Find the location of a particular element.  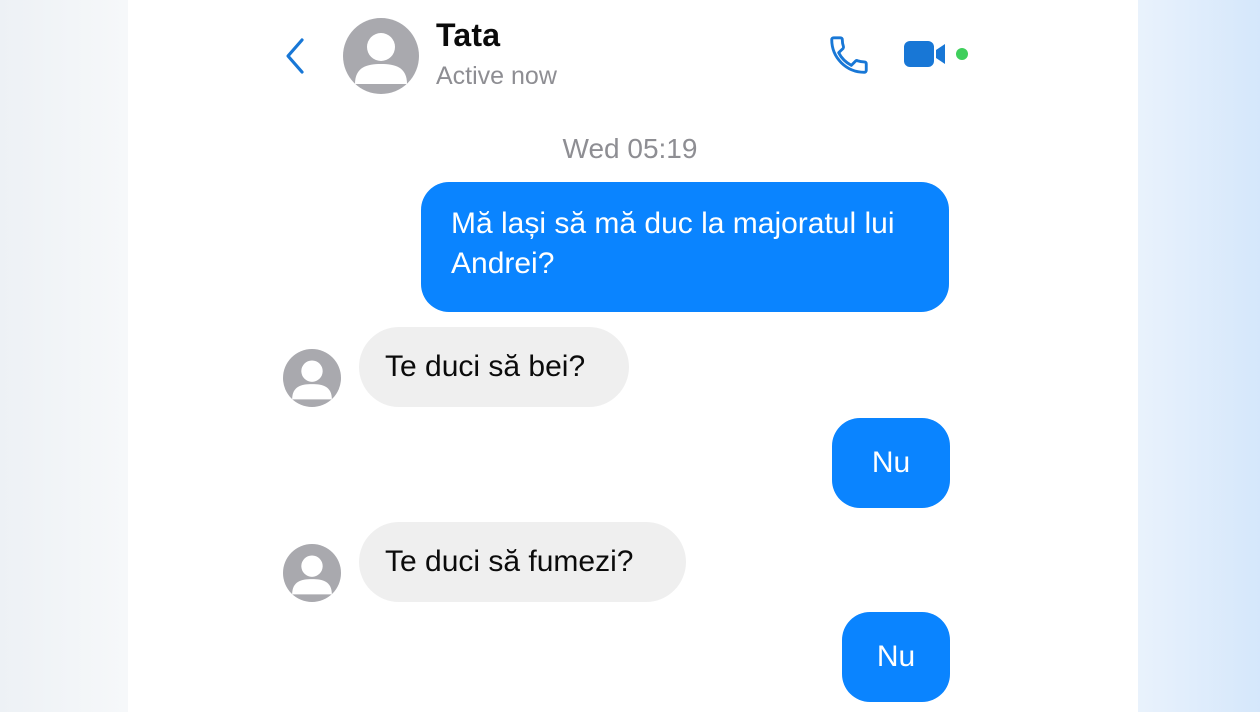

back-button is located at coordinates (297, 56).